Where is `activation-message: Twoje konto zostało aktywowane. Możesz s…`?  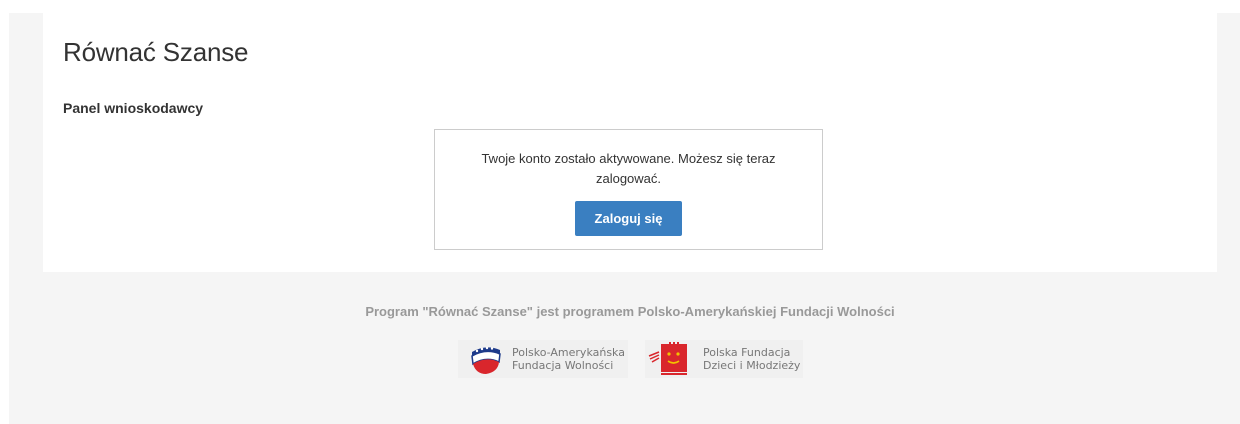
activation-message: Twoje konto zostało aktywowane. Możesz s… is located at coordinates (628, 168).